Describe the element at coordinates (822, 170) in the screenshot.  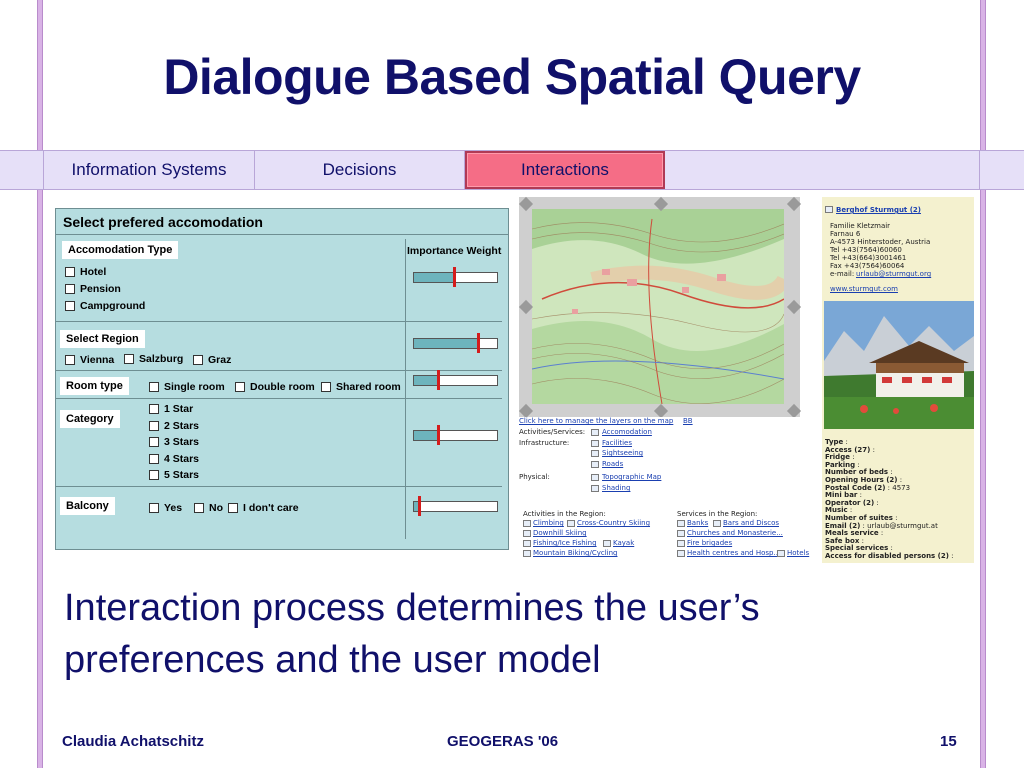
I see `tab-empty` at that location.